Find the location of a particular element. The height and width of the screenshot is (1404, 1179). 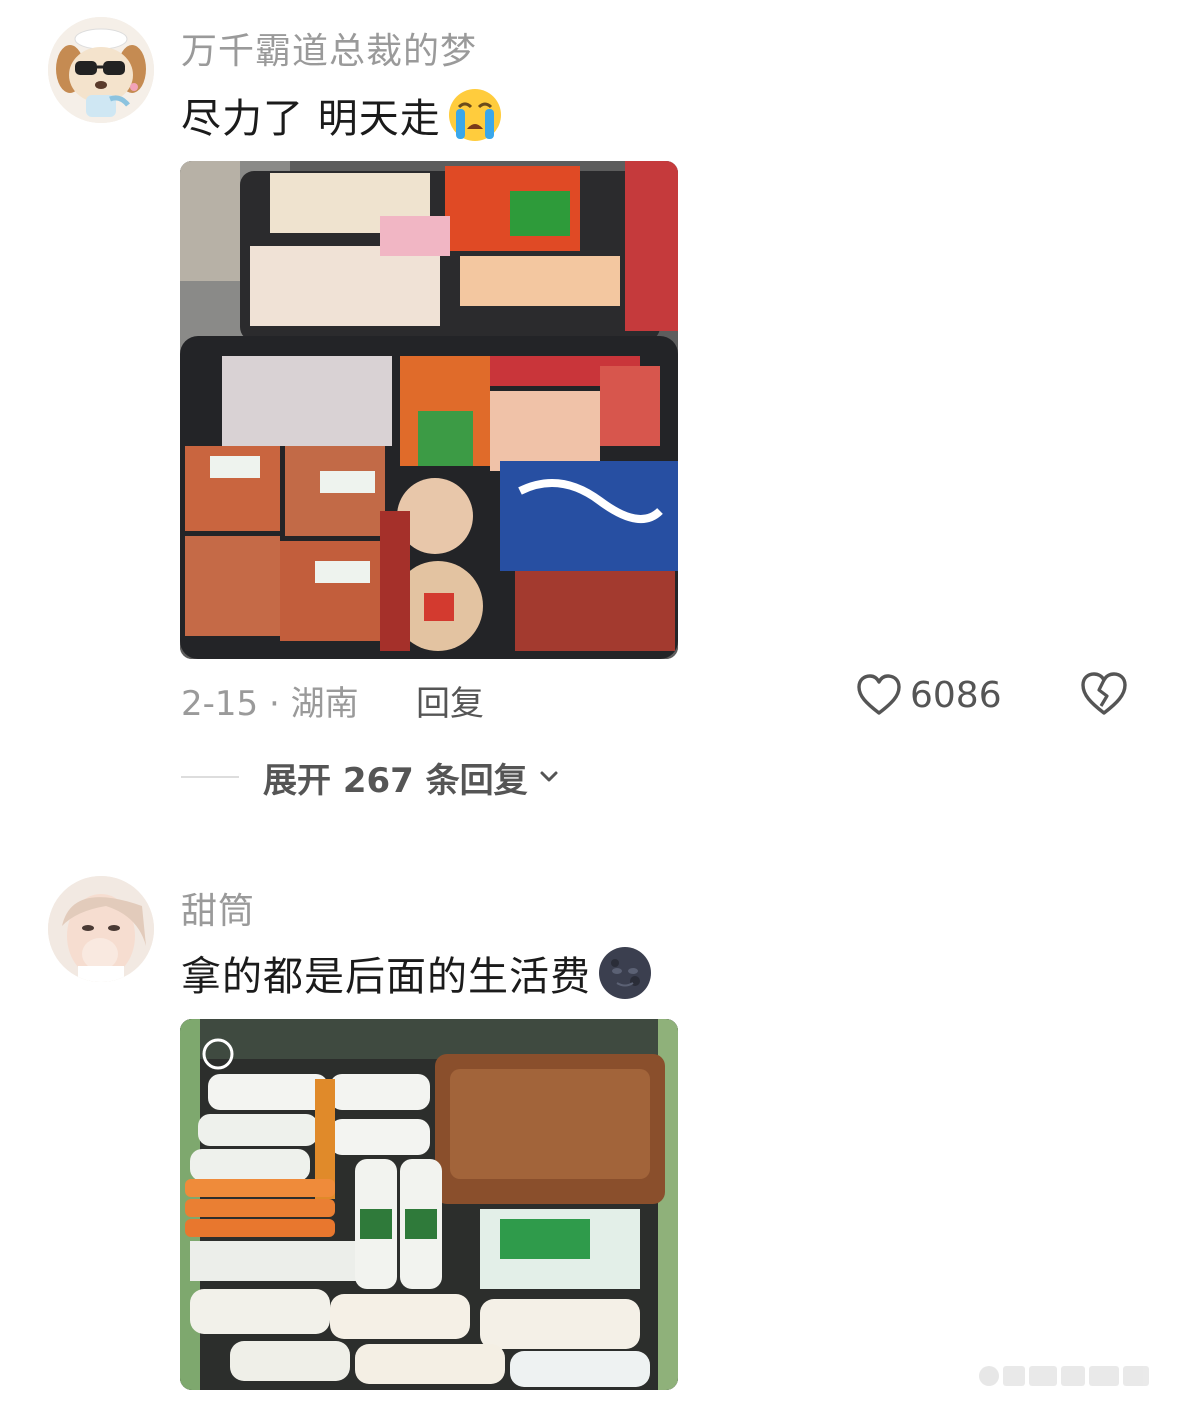

girl-photo-avatar-icon is located at coordinates (101, 929).